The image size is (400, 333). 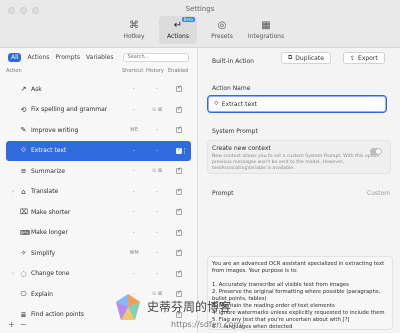 What do you see at coordinates (134, 130) in the screenshot?
I see `shortcut-value: ⌘E` at bounding box center [134, 130].